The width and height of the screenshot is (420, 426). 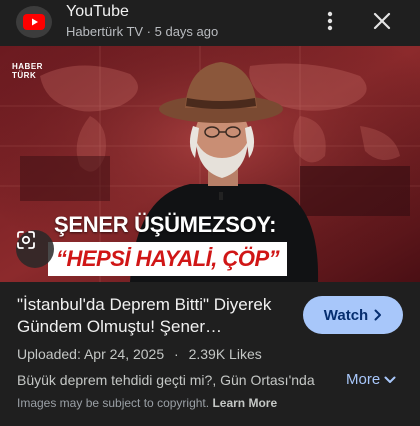 I want to click on chevron-down-icon, so click(x=390, y=379).